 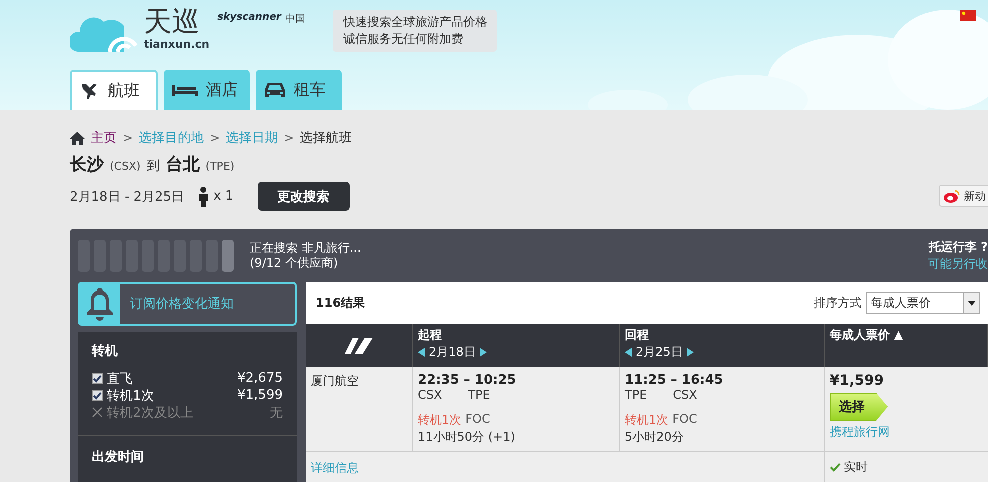 What do you see at coordinates (335, 381) in the screenshot?
I see `airline-name: 厦门航空` at bounding box center [335, 381].